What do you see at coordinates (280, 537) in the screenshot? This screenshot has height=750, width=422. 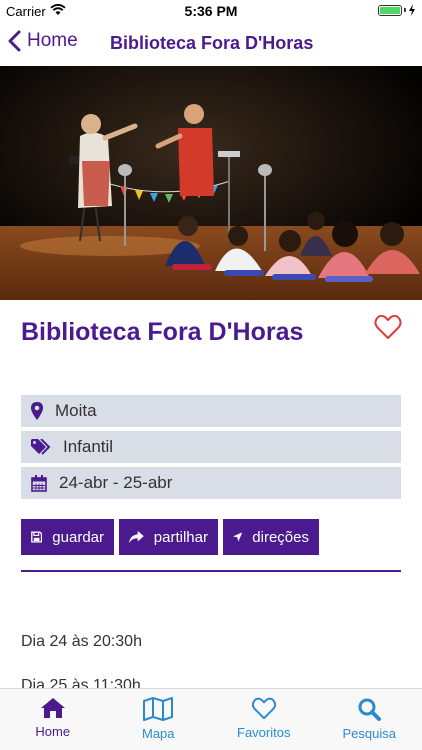 I see `directions-button-label: direções` at bounding box center [280, 537].